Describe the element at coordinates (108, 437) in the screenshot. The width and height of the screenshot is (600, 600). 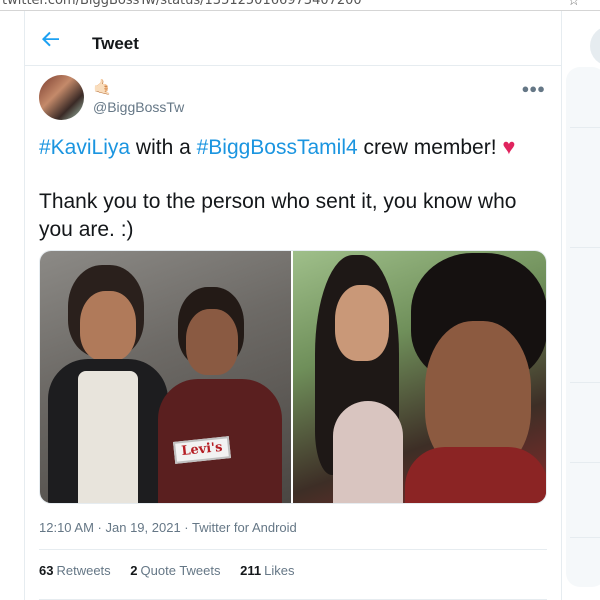
I see `person-shirt` at that location.